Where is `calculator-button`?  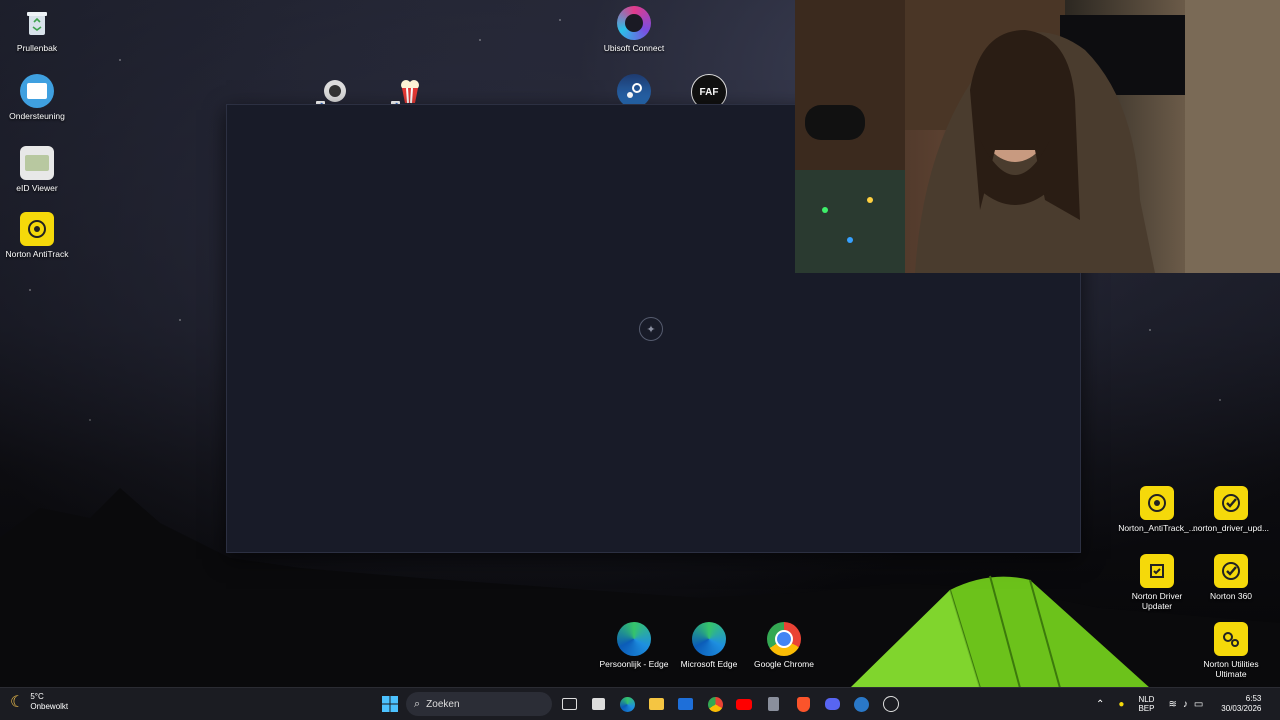
calculator-button is located at coordinates (773, 704).